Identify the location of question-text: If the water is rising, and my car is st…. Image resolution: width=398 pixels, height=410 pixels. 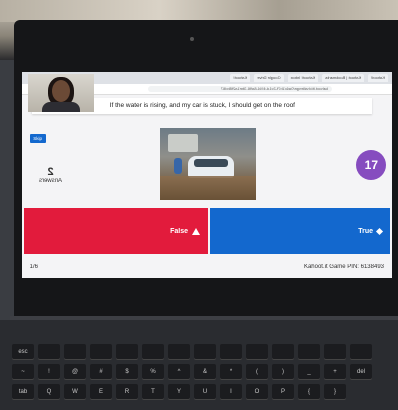
(202, 105).